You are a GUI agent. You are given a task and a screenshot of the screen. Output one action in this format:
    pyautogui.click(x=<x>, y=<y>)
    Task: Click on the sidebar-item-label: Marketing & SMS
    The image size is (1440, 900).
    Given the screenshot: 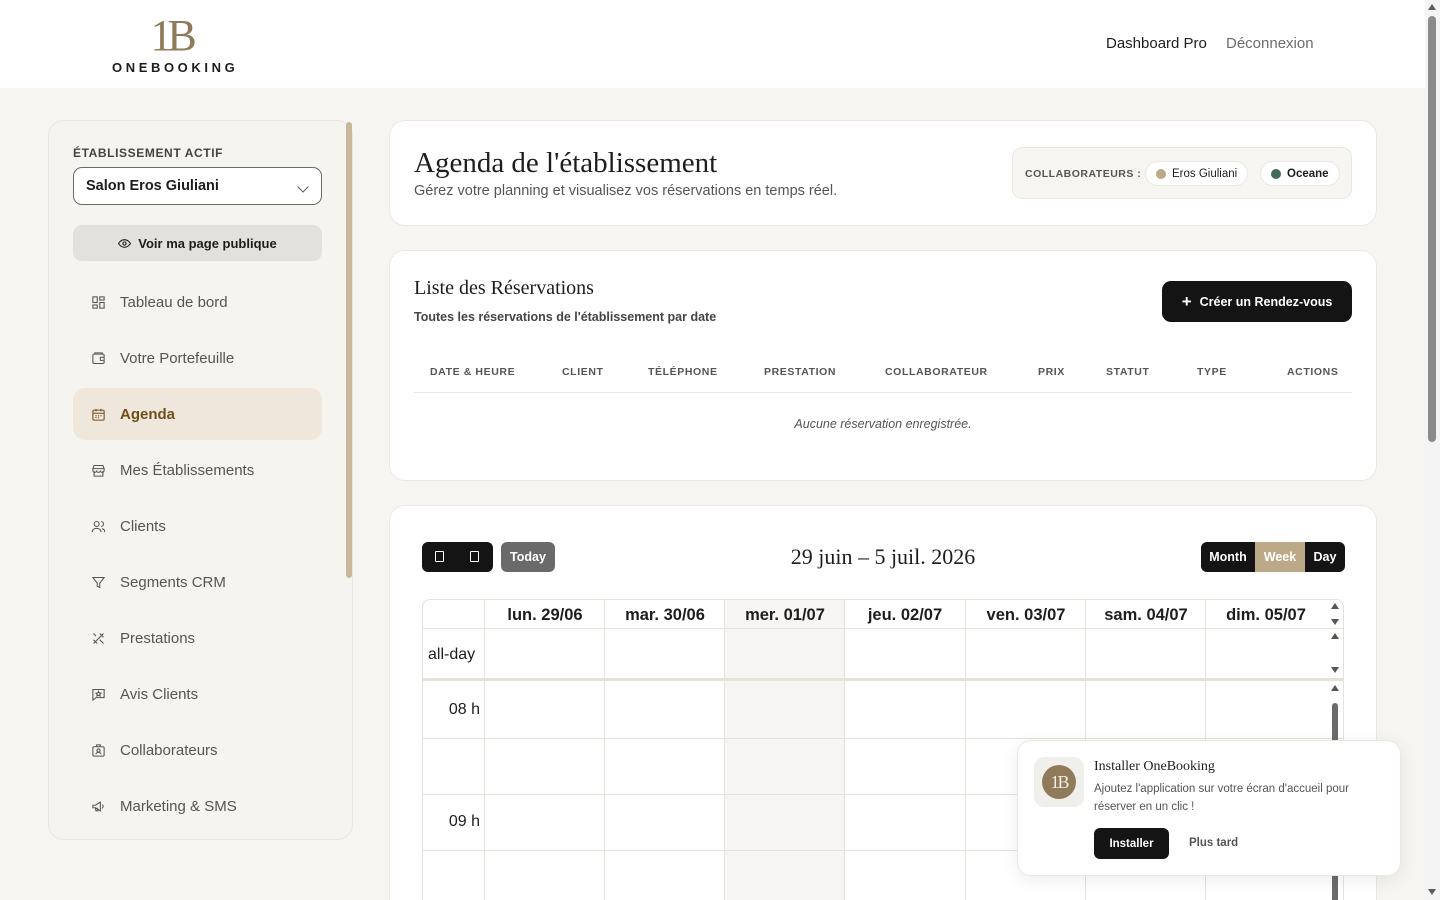 What is the action you would take?
    pyautogui.click(x=178, y=806)
    